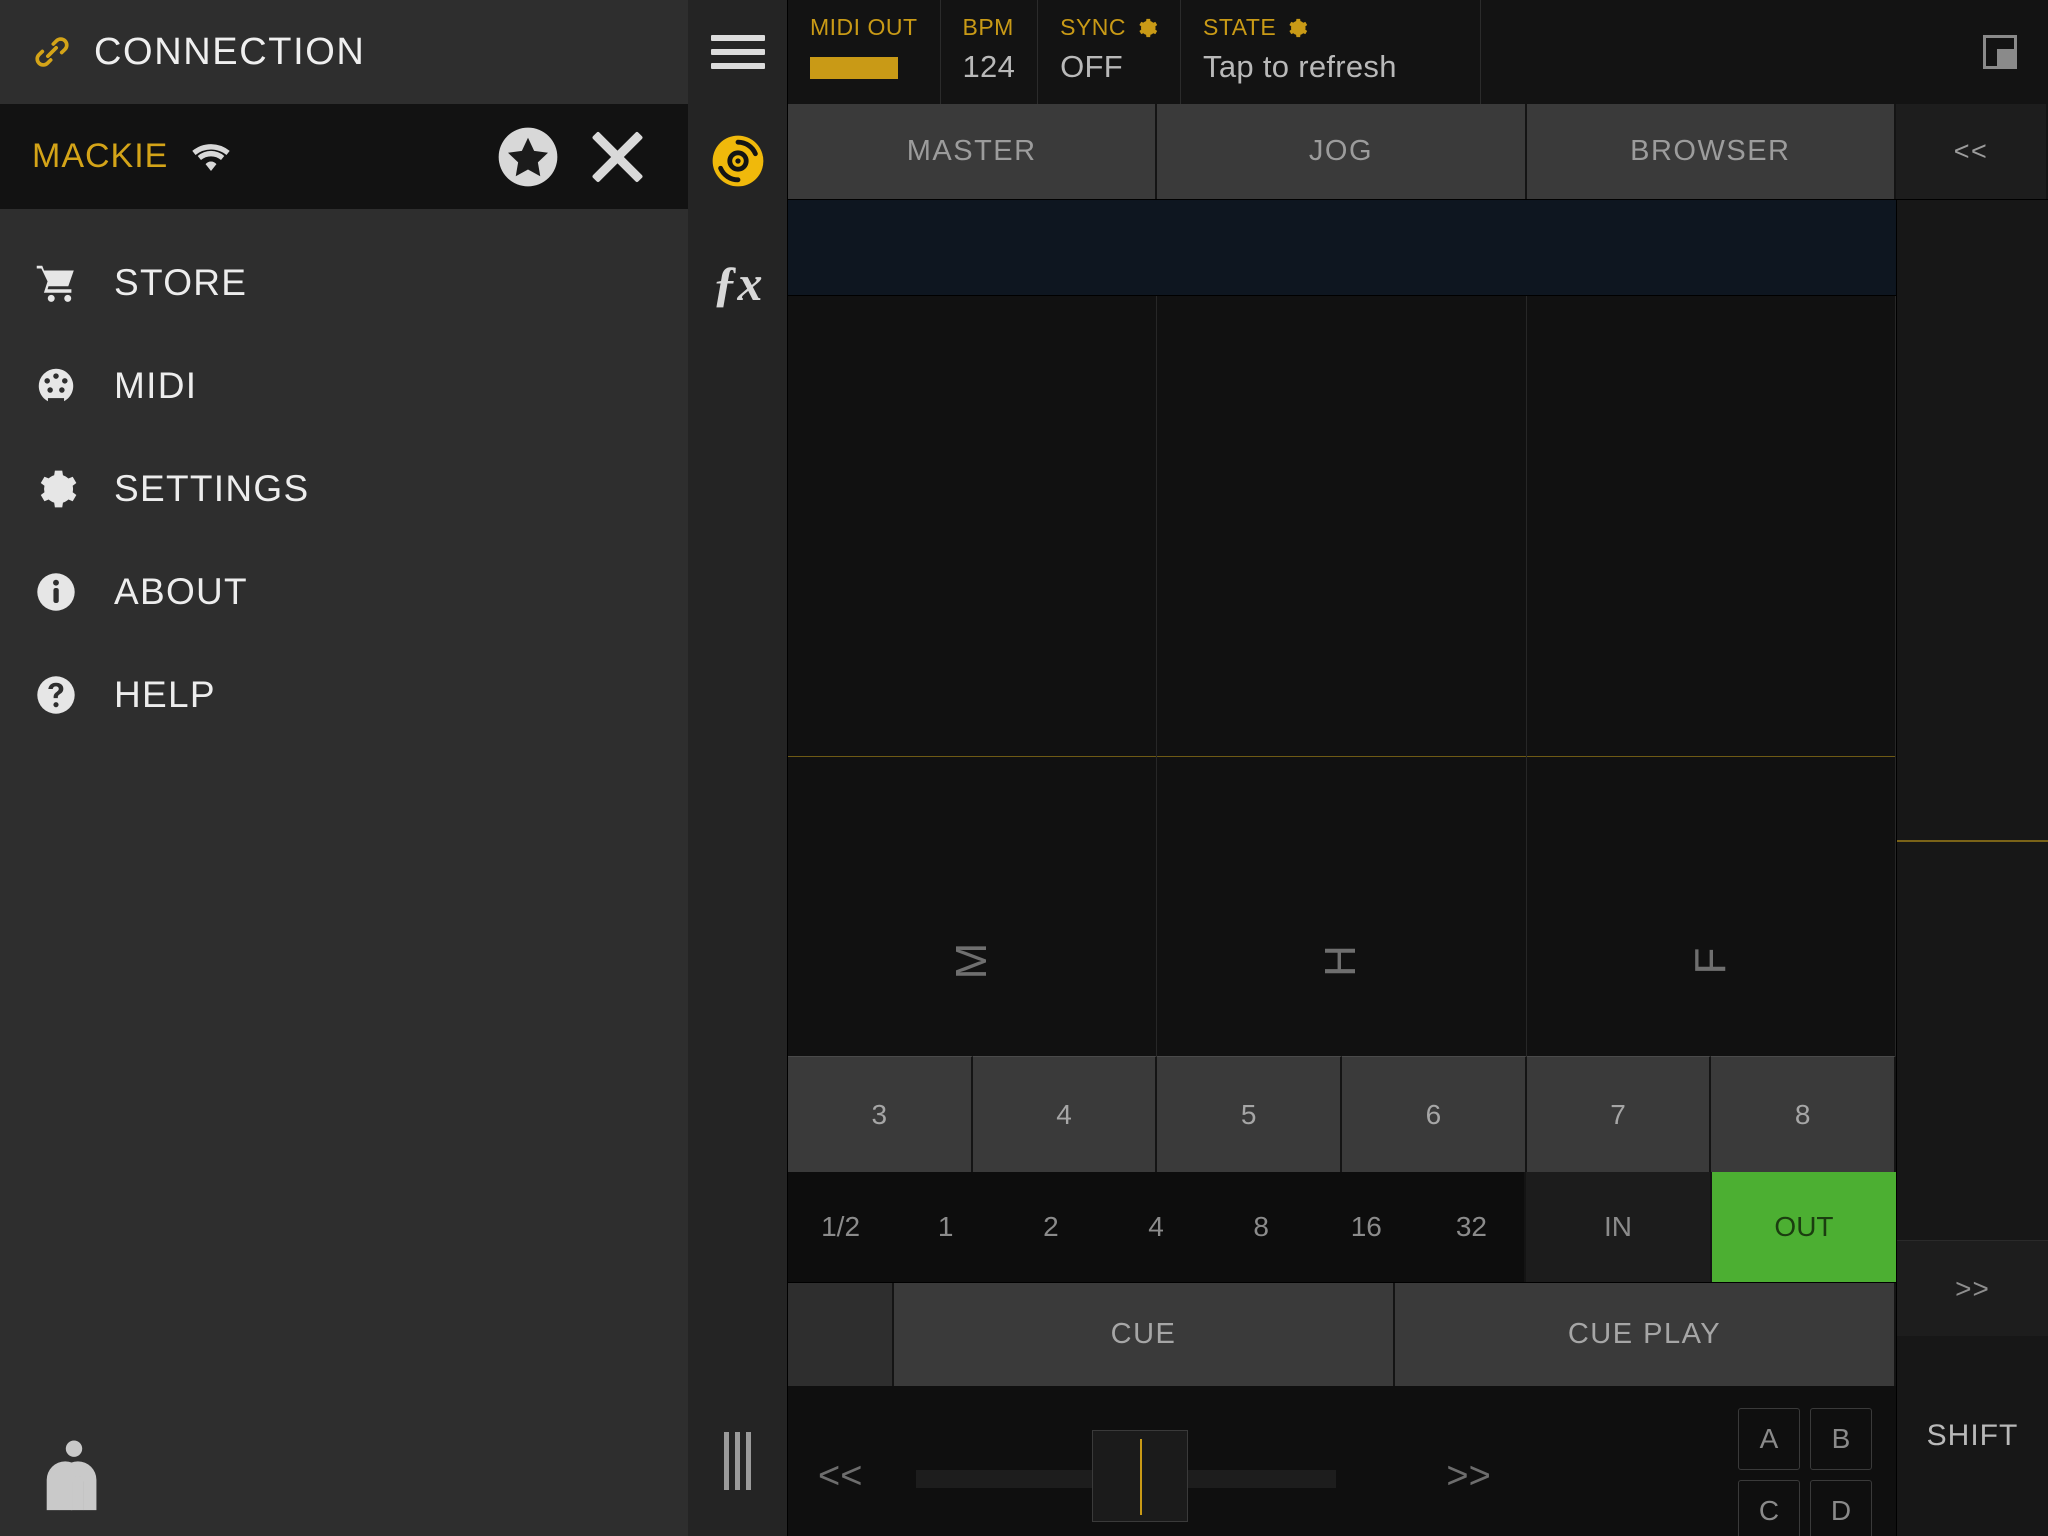 The width and height of the screenshot is (2048, 1536). What do you see at coordinates (737, 1461) in the screenshot?
I see `rail-drag-handle` at bounding box center [737, 1461].